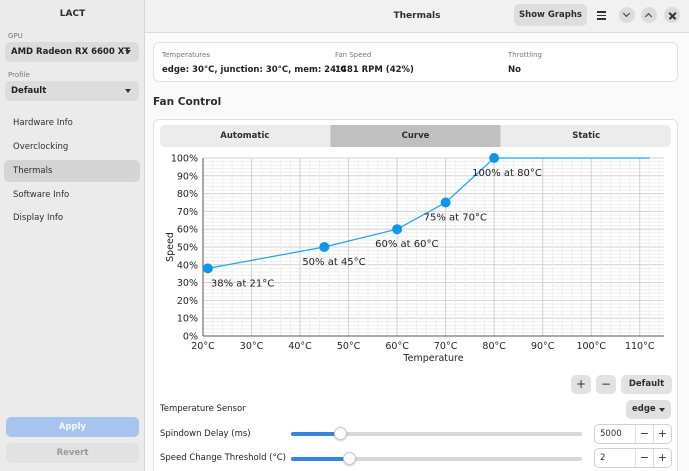 The image size is (689, 471). I want to click on threshold-label: Speed Change Threshold (°C), so click(223, 458).